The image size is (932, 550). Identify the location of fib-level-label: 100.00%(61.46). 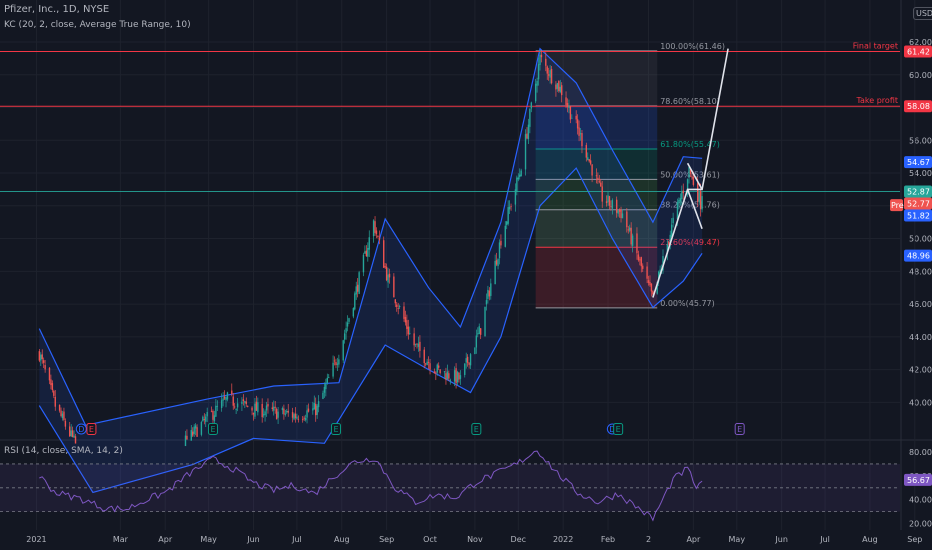
(692, 46).